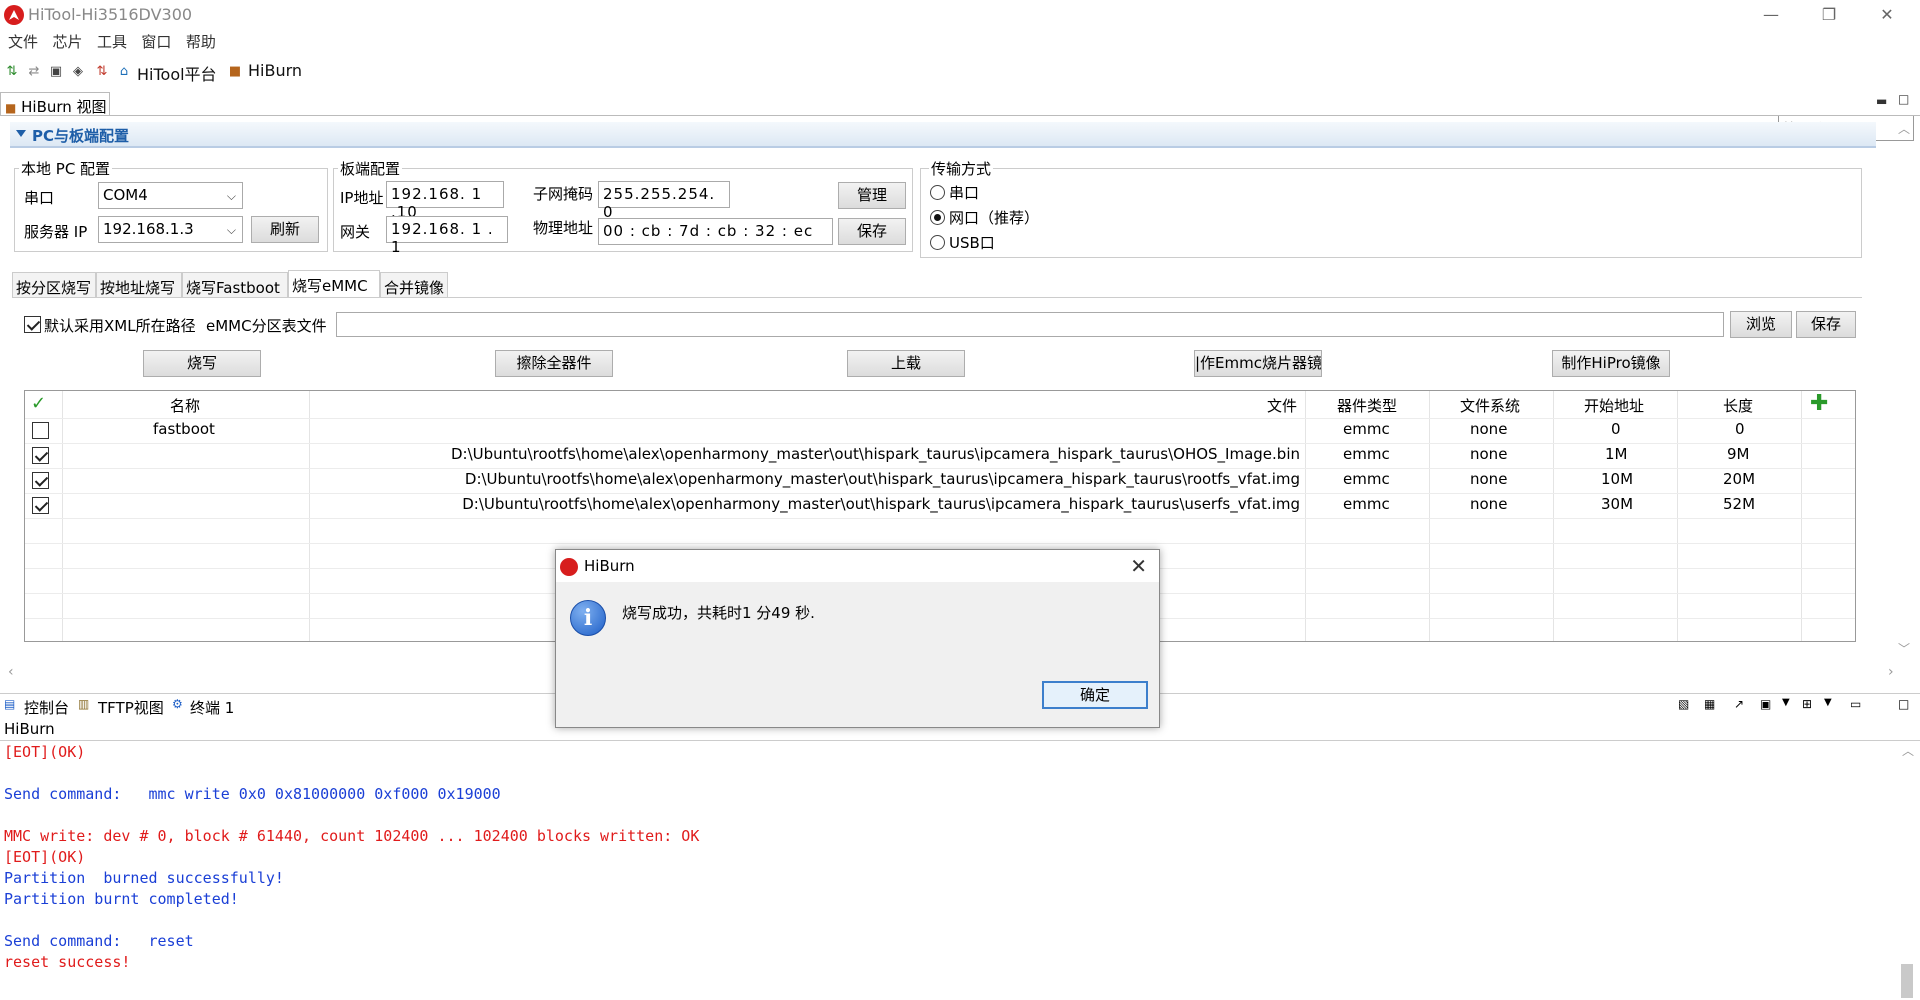 The image size is (1920, 1000). What do you see at coordinates (12, 72) in the screenshot?
I see `connect-icon: ⇅` at bounding box center [12, 72].